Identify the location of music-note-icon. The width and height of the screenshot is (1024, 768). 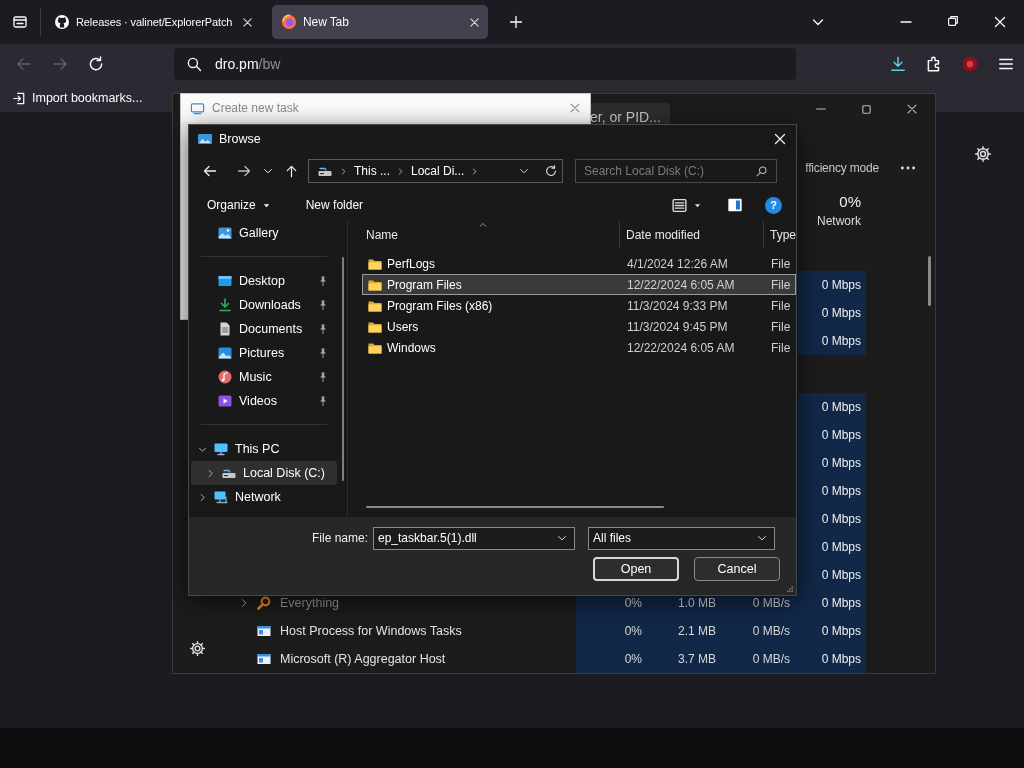
(225, 377).